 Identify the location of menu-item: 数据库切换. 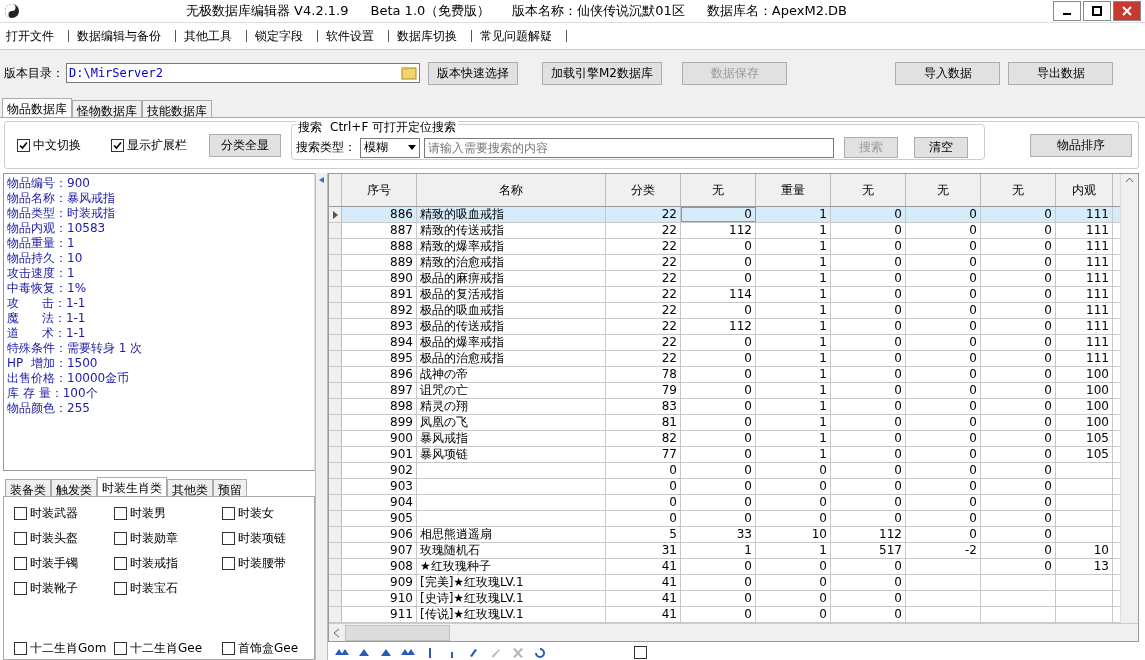
(431, 36).